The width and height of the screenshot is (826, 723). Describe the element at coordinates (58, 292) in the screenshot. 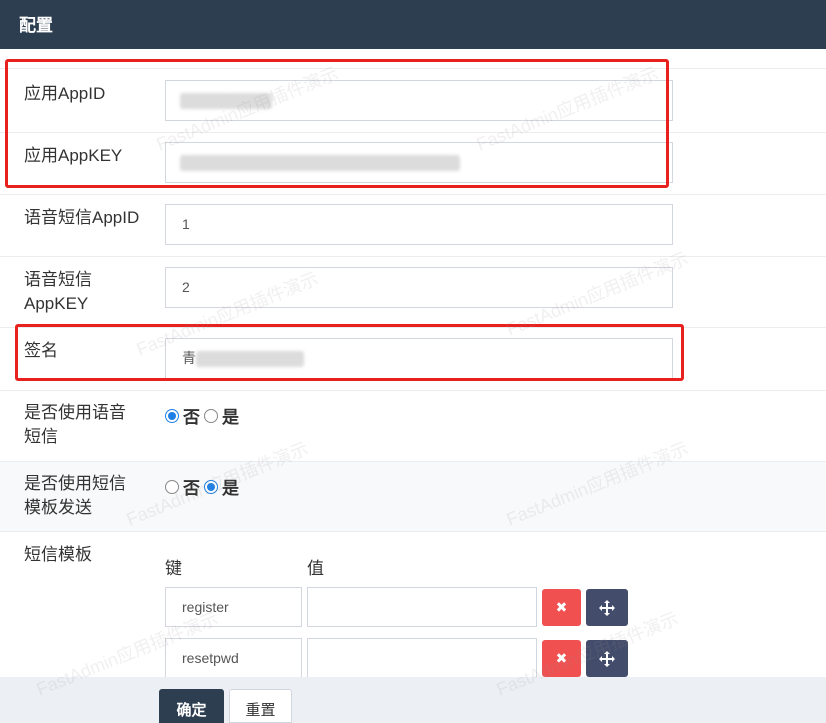

I see `voice-app-key-label: 语音短信 AppKEY` at that location.